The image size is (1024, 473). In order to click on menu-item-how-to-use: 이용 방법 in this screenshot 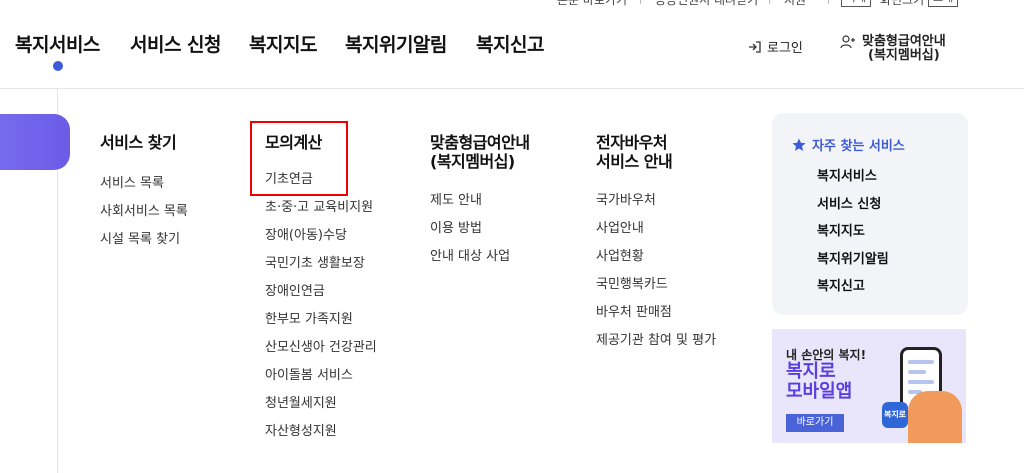, I will do `click(480, 229)`.